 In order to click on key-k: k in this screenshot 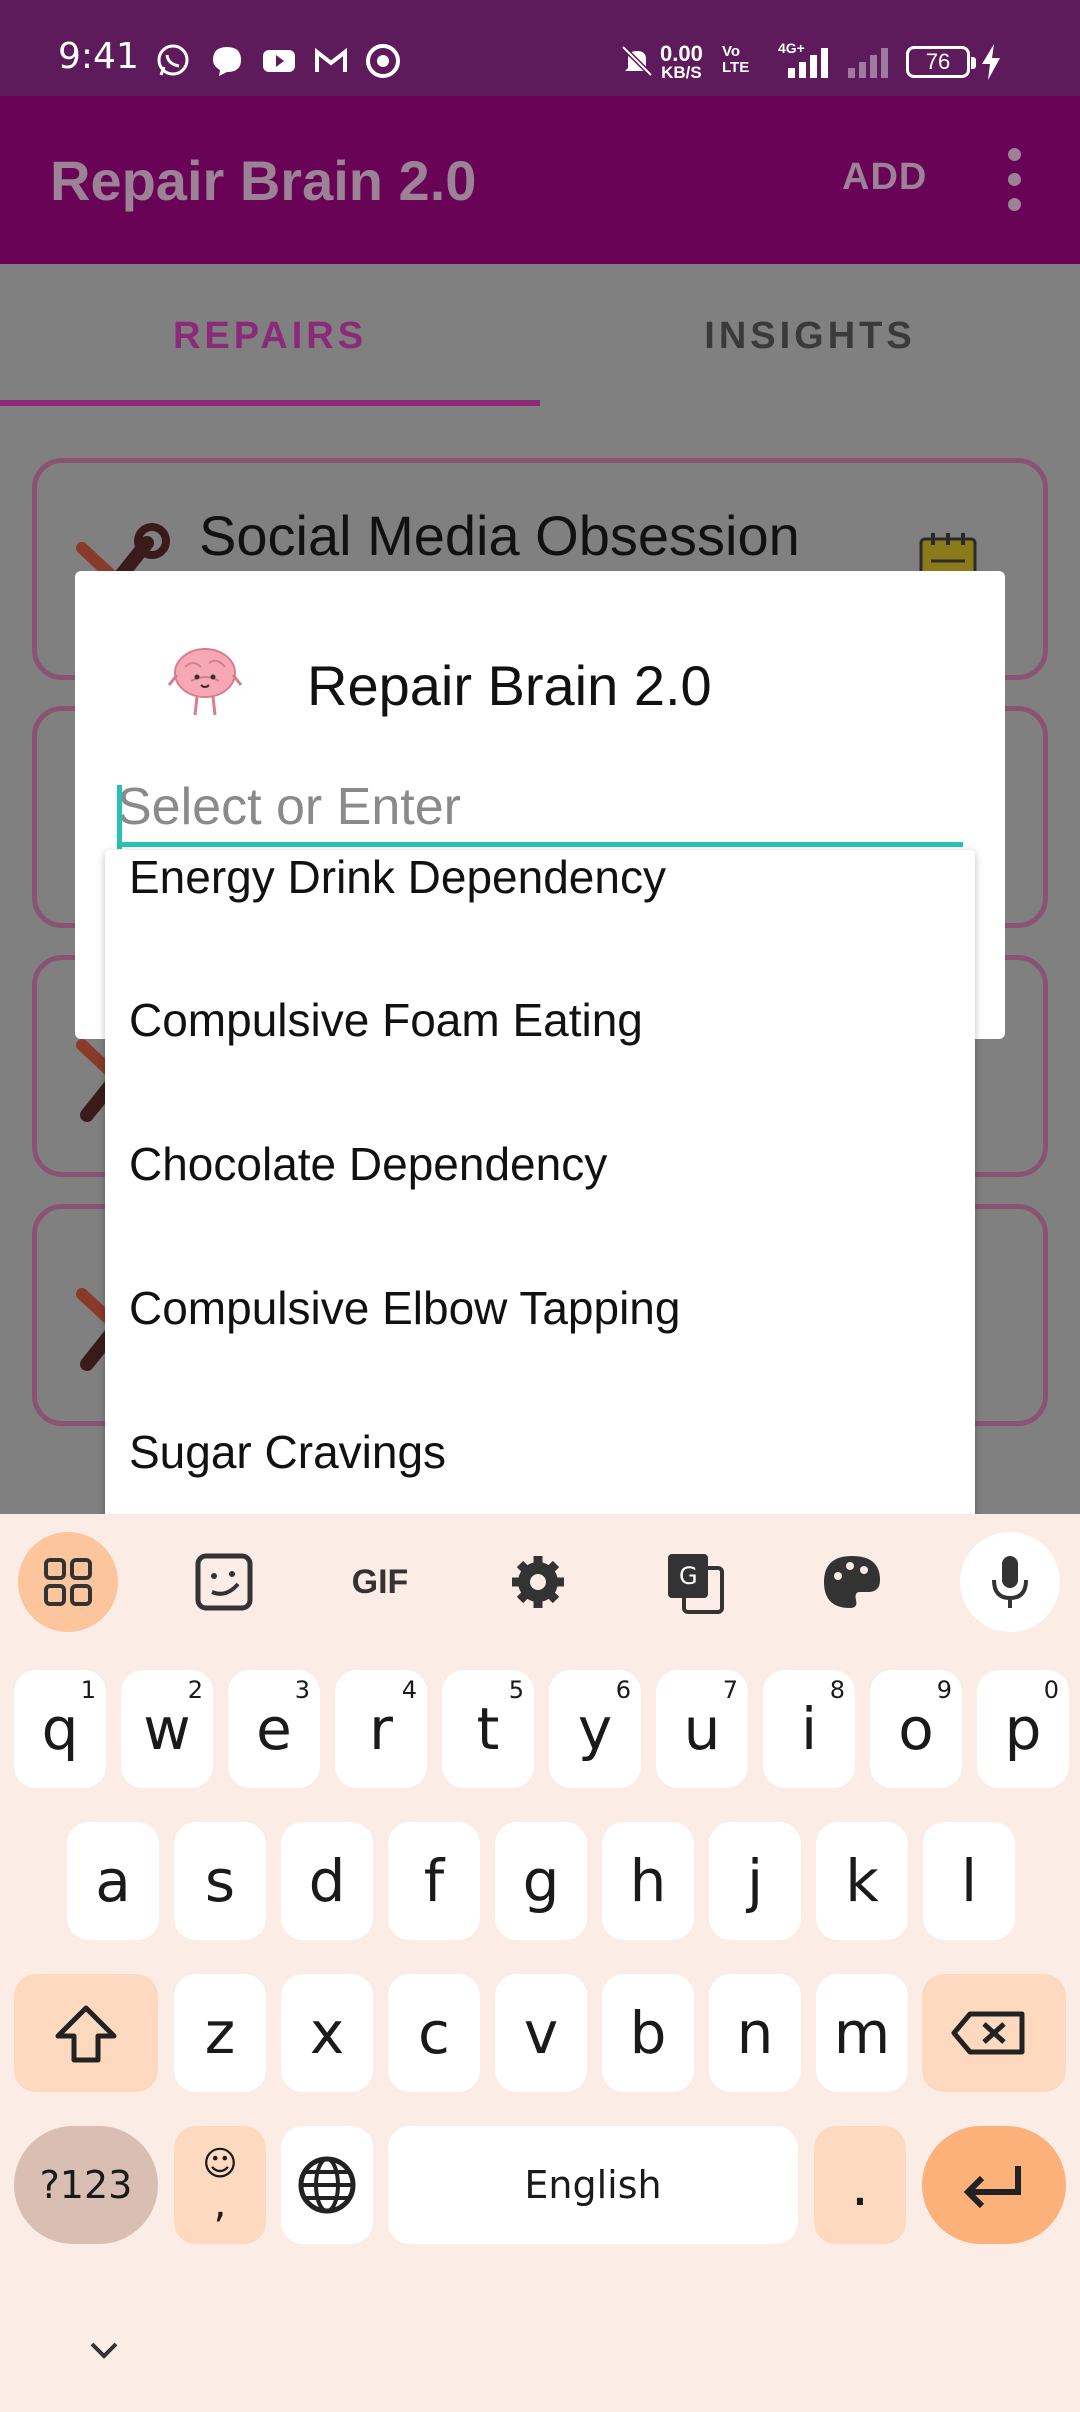, I will do `click(862, 1881)`.